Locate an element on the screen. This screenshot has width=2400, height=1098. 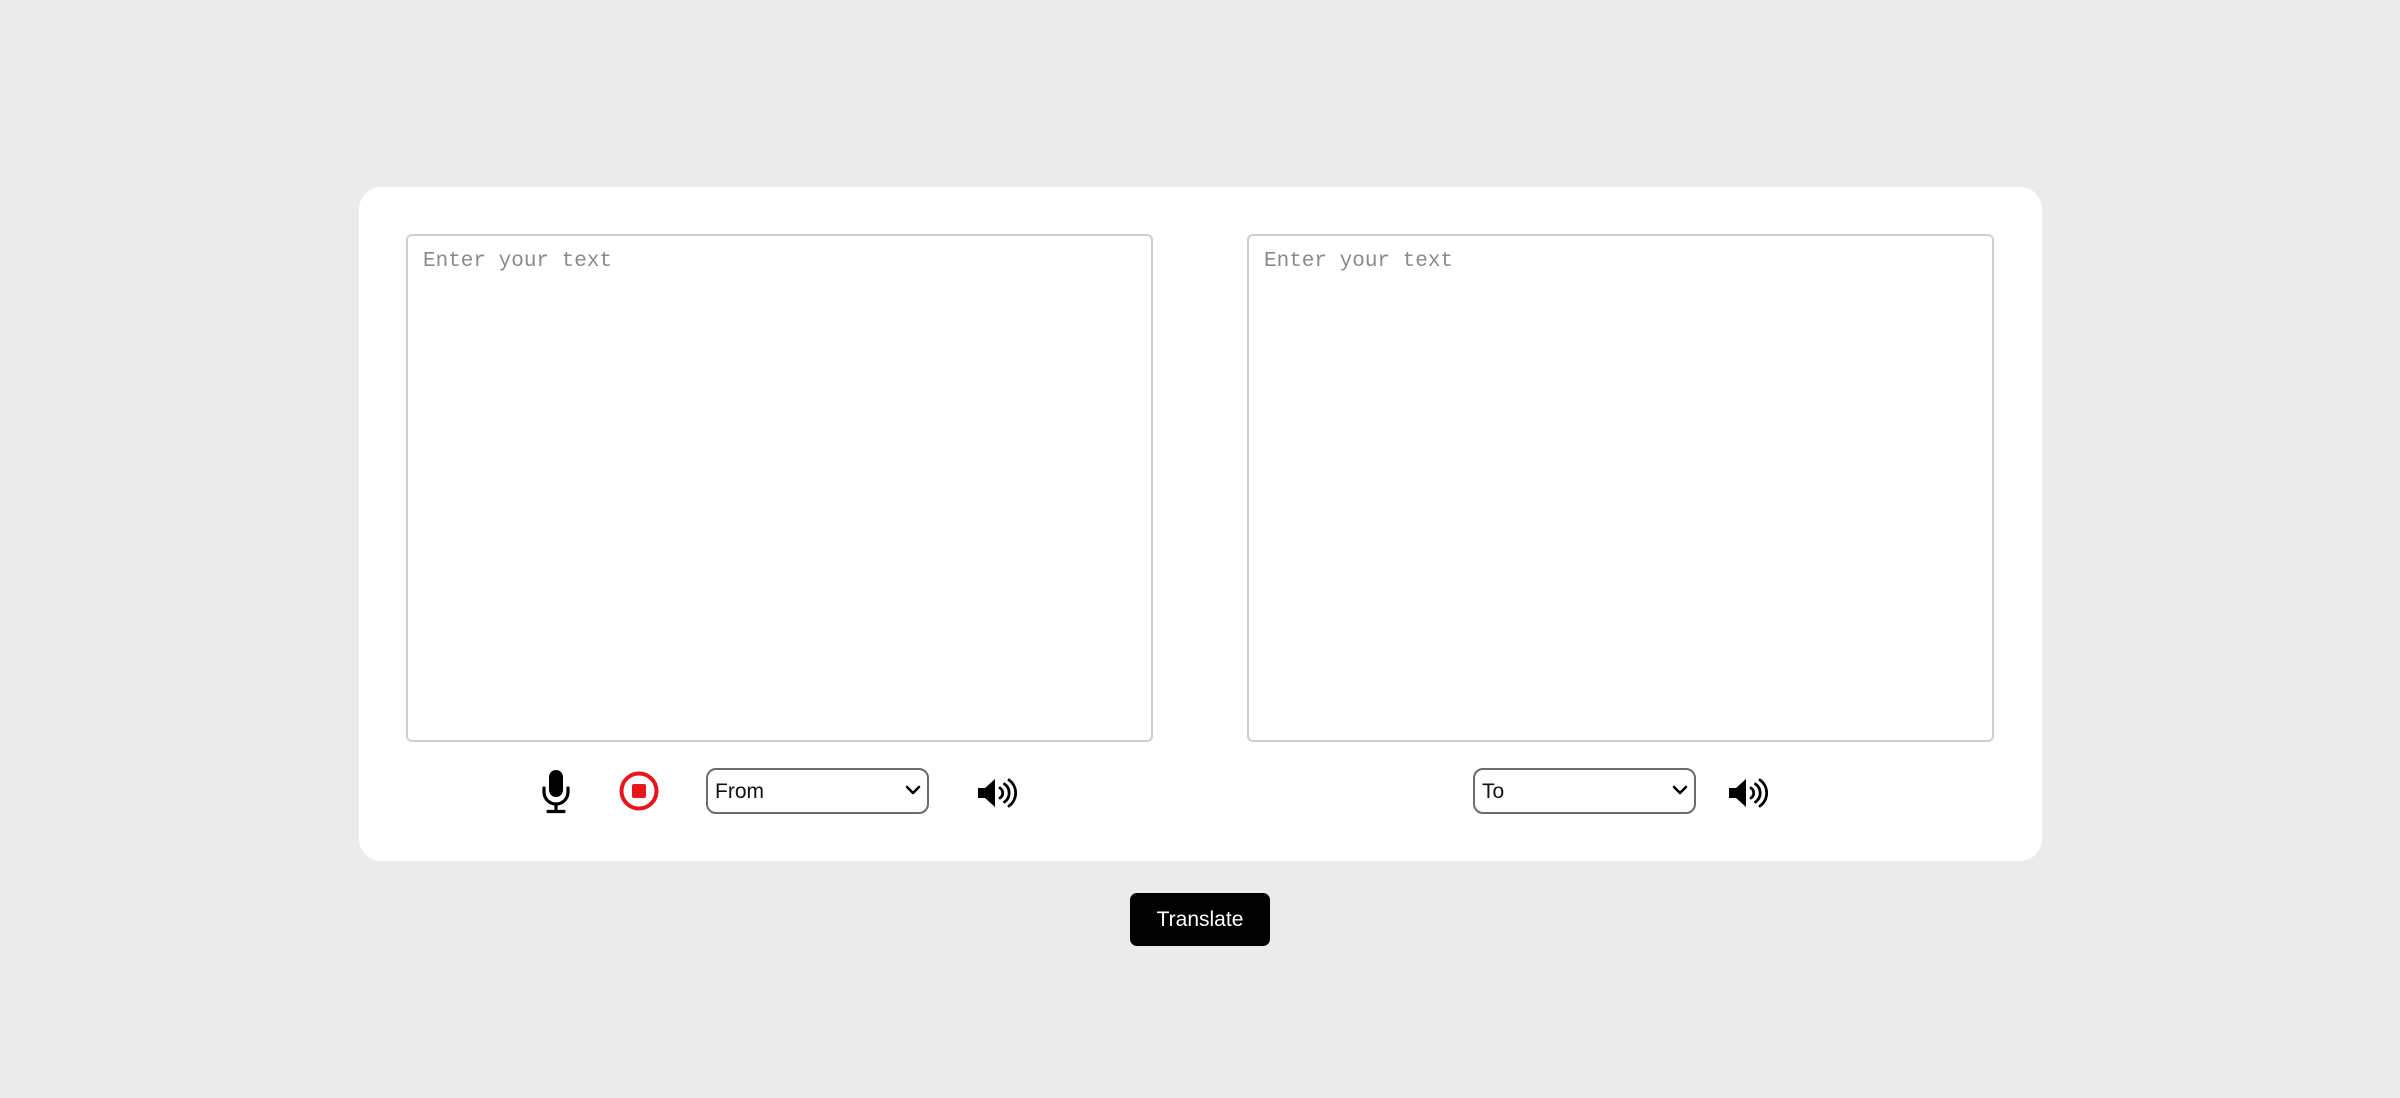
source-language-select-wrap: From is located at coordinates (817, 791).